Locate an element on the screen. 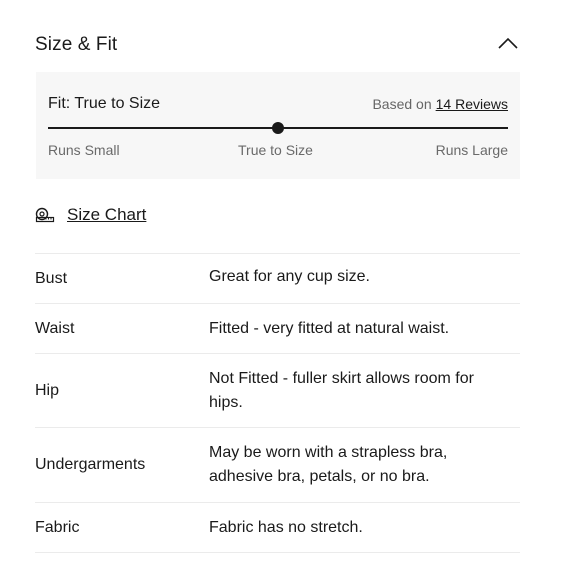 This screenshot has width=580, height=580. table-row-bust: Bust Great for any cup size. is located at coordinates (277, 278).